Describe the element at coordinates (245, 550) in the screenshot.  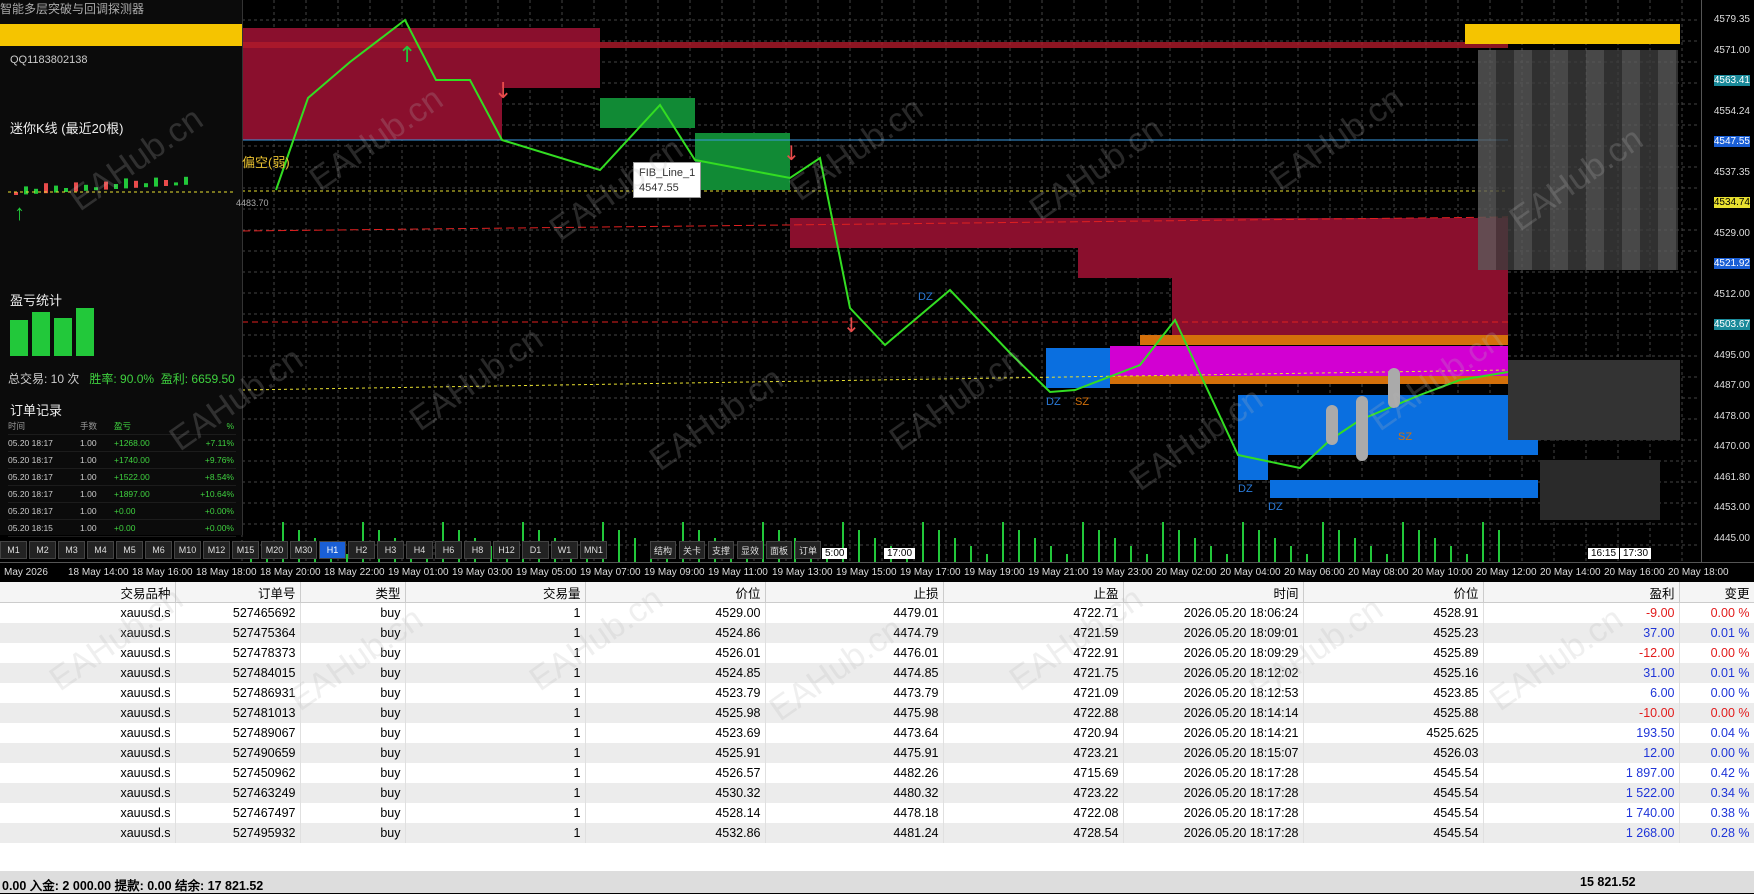
I see `timeframe-m15: M15` at that location.